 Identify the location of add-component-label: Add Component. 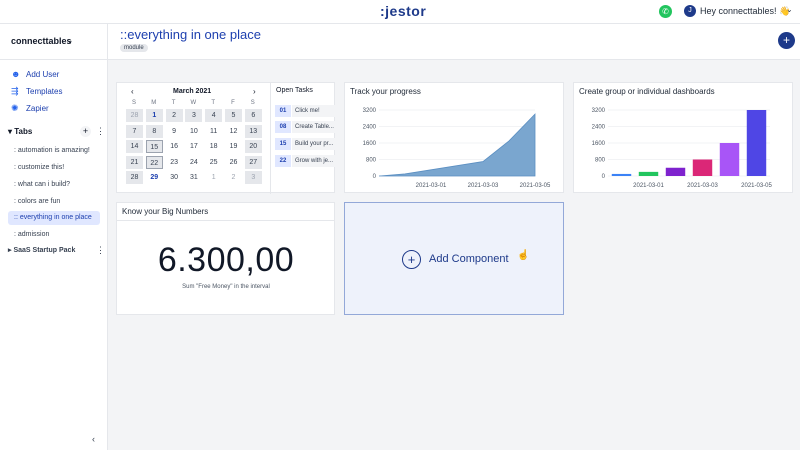
(469, 259).